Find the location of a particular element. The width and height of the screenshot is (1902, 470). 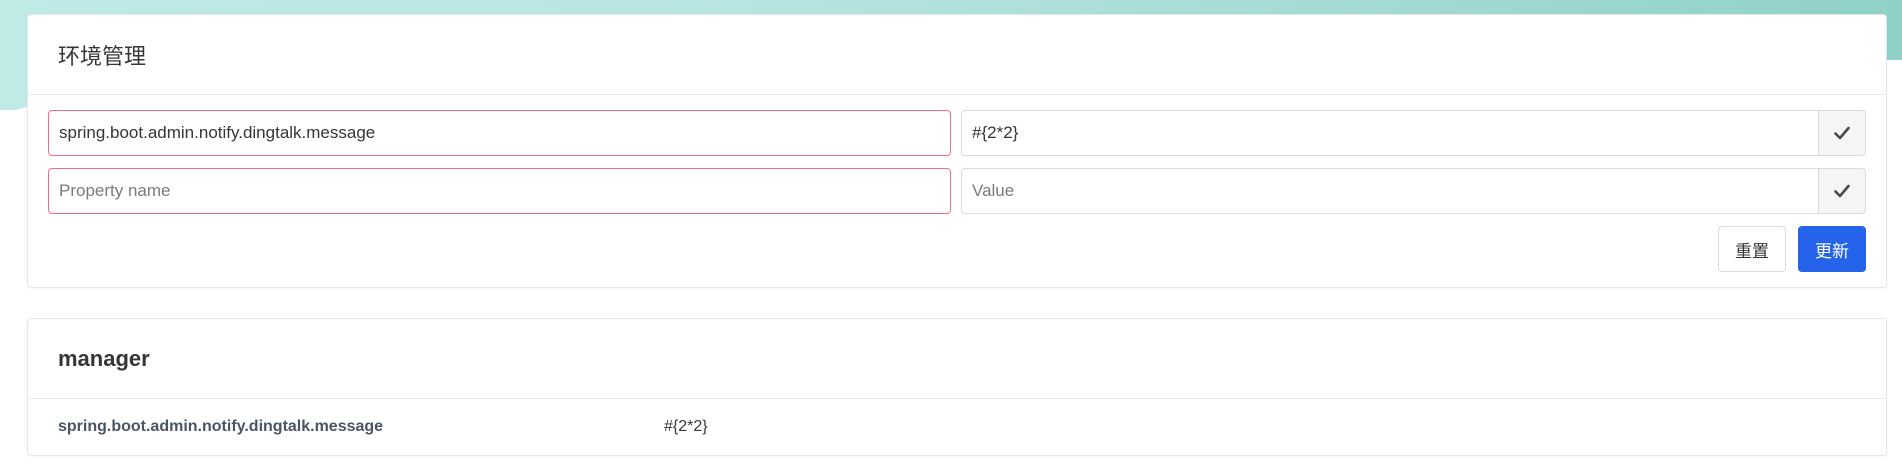

reset-button: 重置 is located at coordinates (1752, 249).